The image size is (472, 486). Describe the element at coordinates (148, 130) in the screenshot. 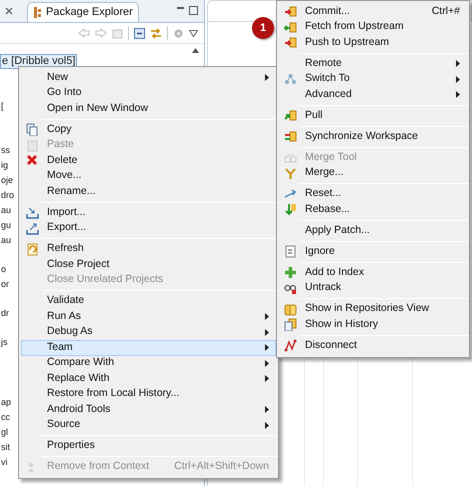

I see `menu-item: Copy` at that location.